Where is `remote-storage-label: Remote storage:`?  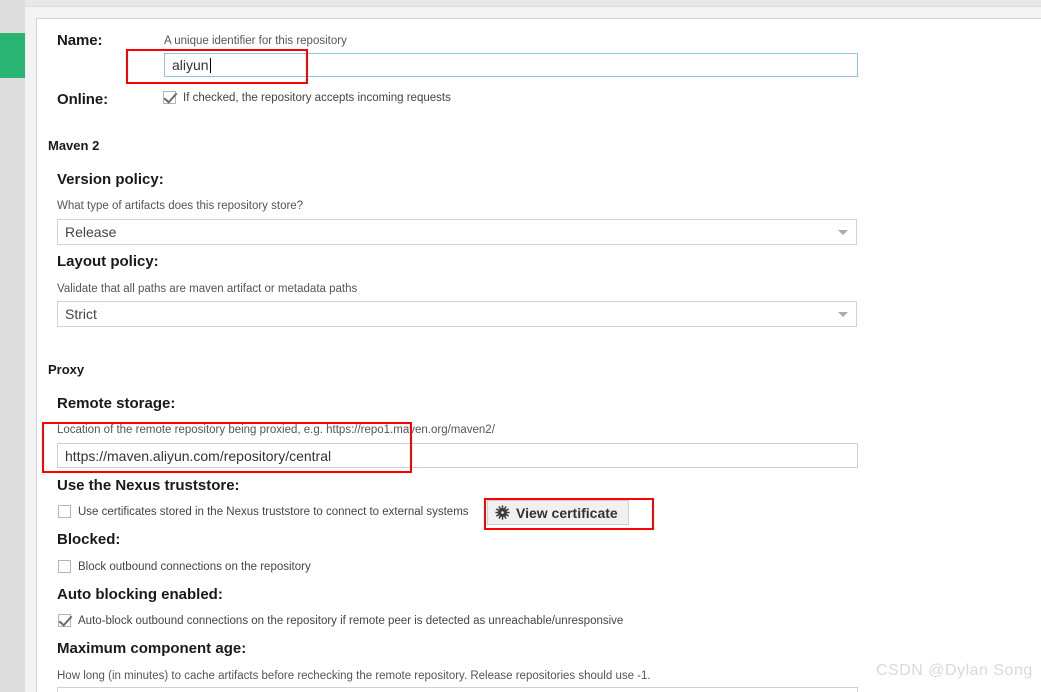 remote-storage-label: Remote storage: is located at coordinates (116, 403).